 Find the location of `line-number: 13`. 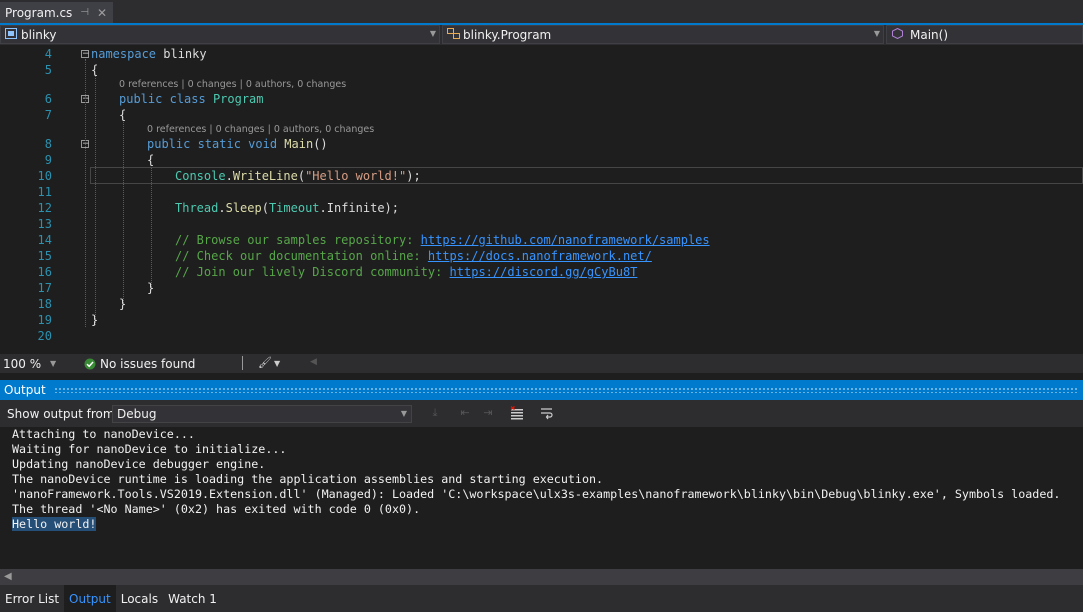

line-number: 13 is located at coordinates (44, 224).